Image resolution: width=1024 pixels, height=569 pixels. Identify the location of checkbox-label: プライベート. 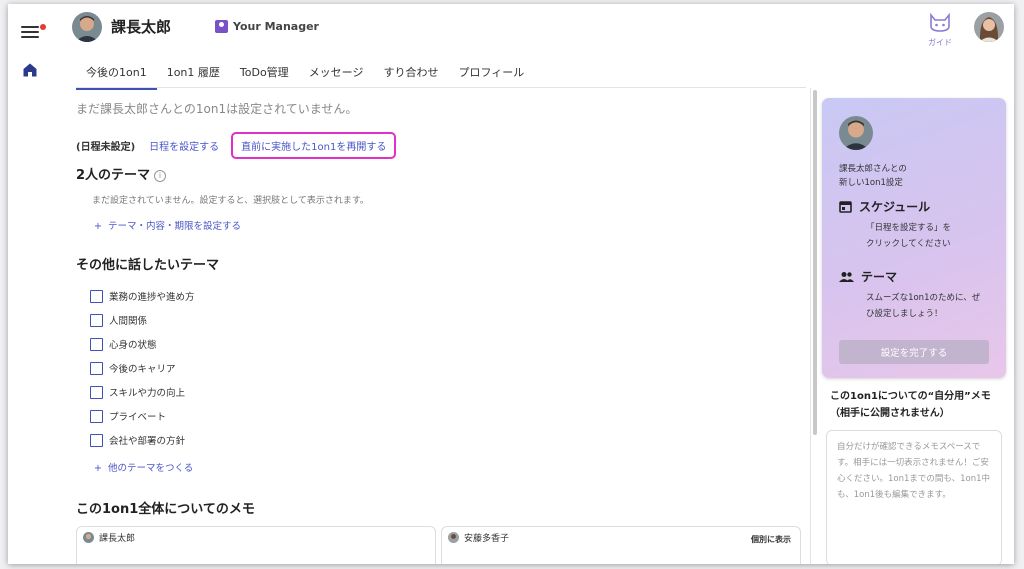
(138, 417).